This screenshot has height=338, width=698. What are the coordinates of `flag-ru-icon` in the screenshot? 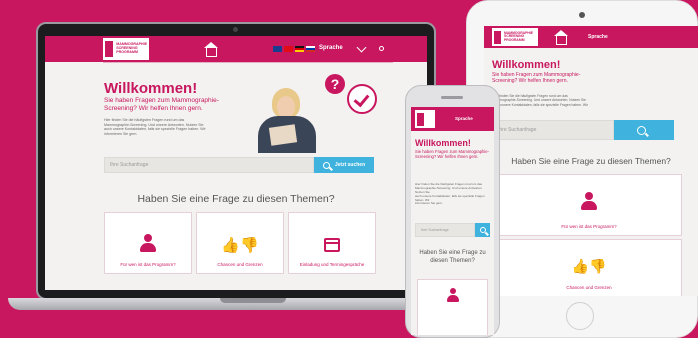 It's located at (310, 49).